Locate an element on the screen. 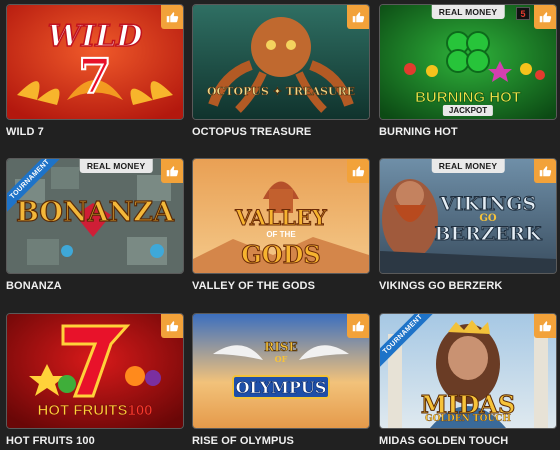 The image size is (560, 450). game-thumbnail: VALLEY OF THE GODS is located at coordinates (281, 216).